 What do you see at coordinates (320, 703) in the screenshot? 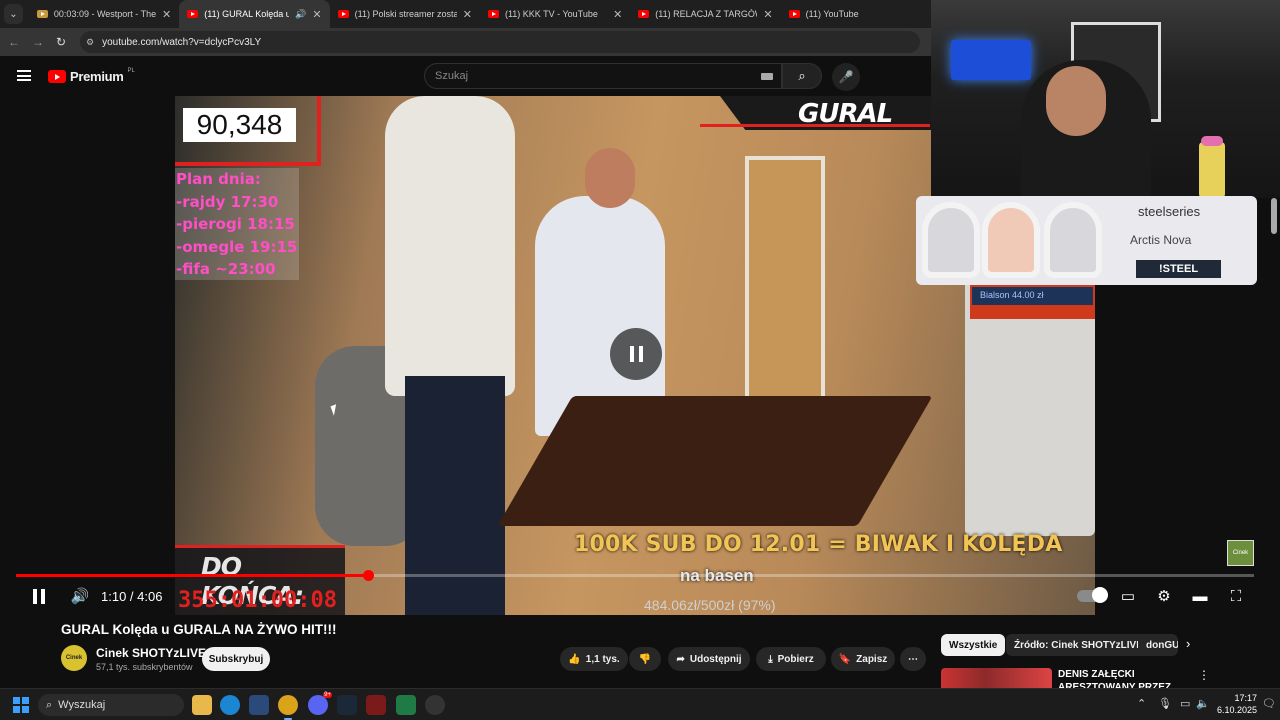
I see `discord-icon: 9+` at bounding box center [320, 703].